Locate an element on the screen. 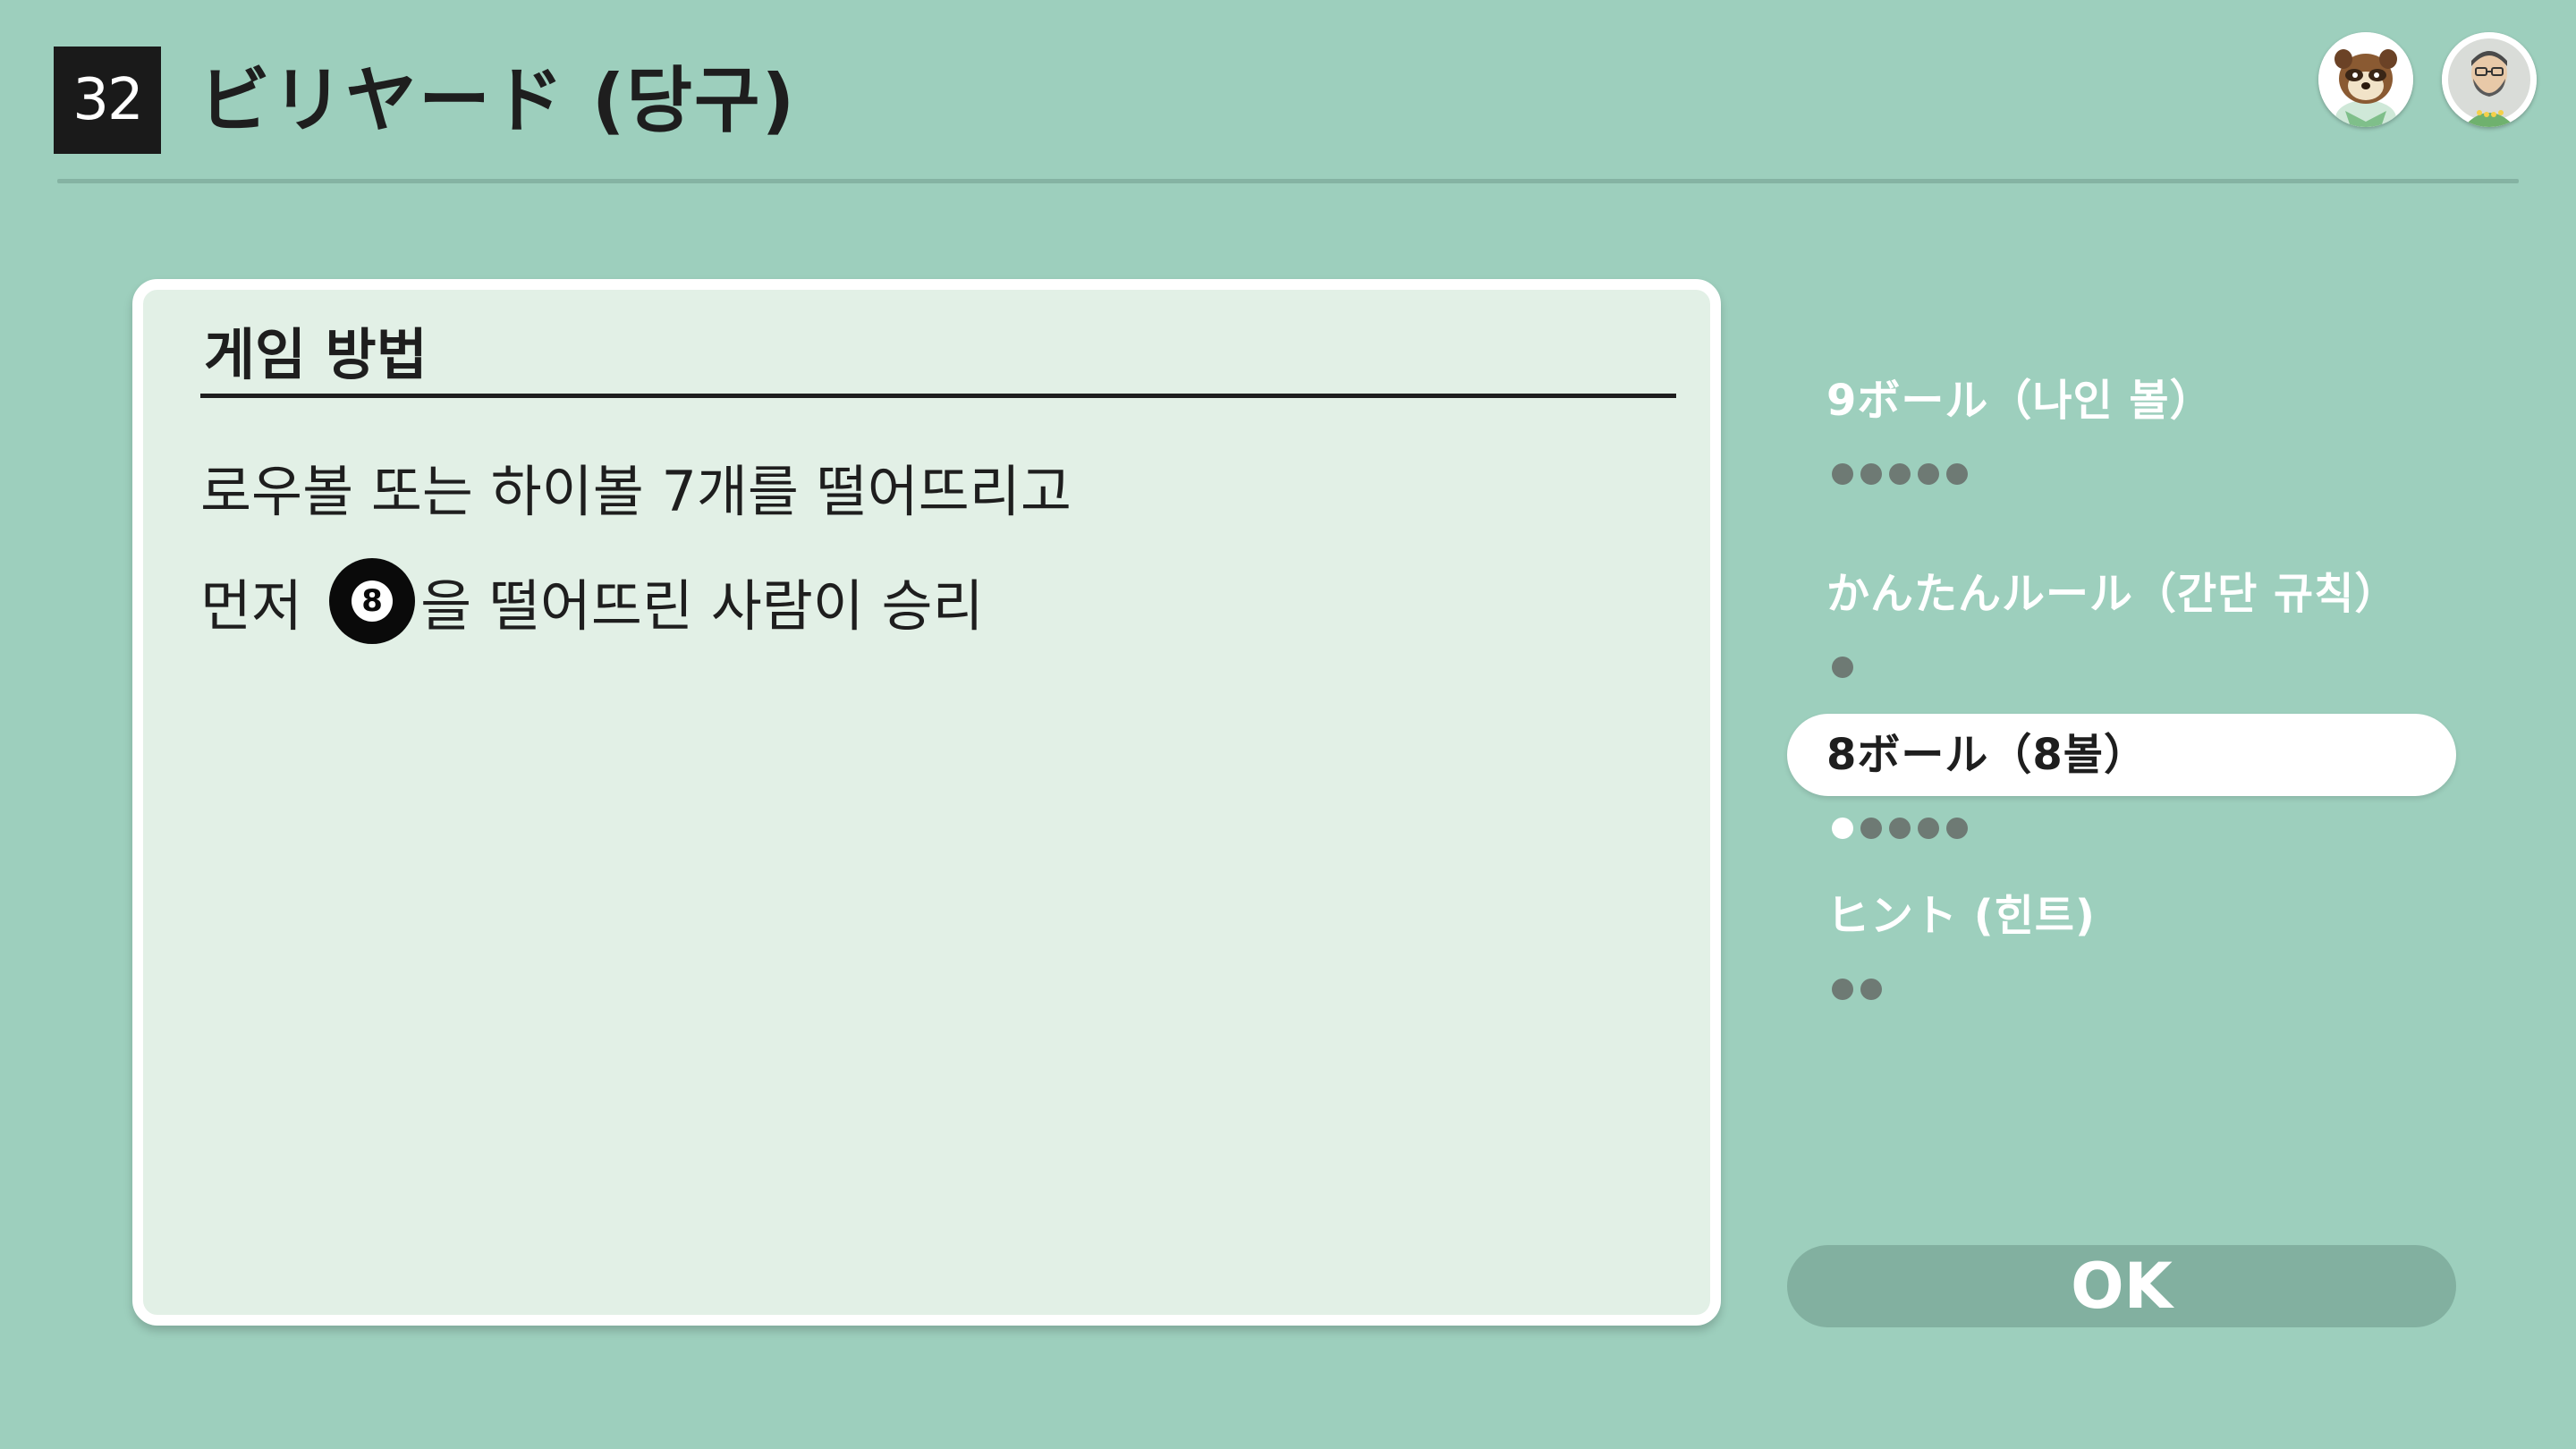  eight-ball-icon: 8 is located at coordinates (372, 601).